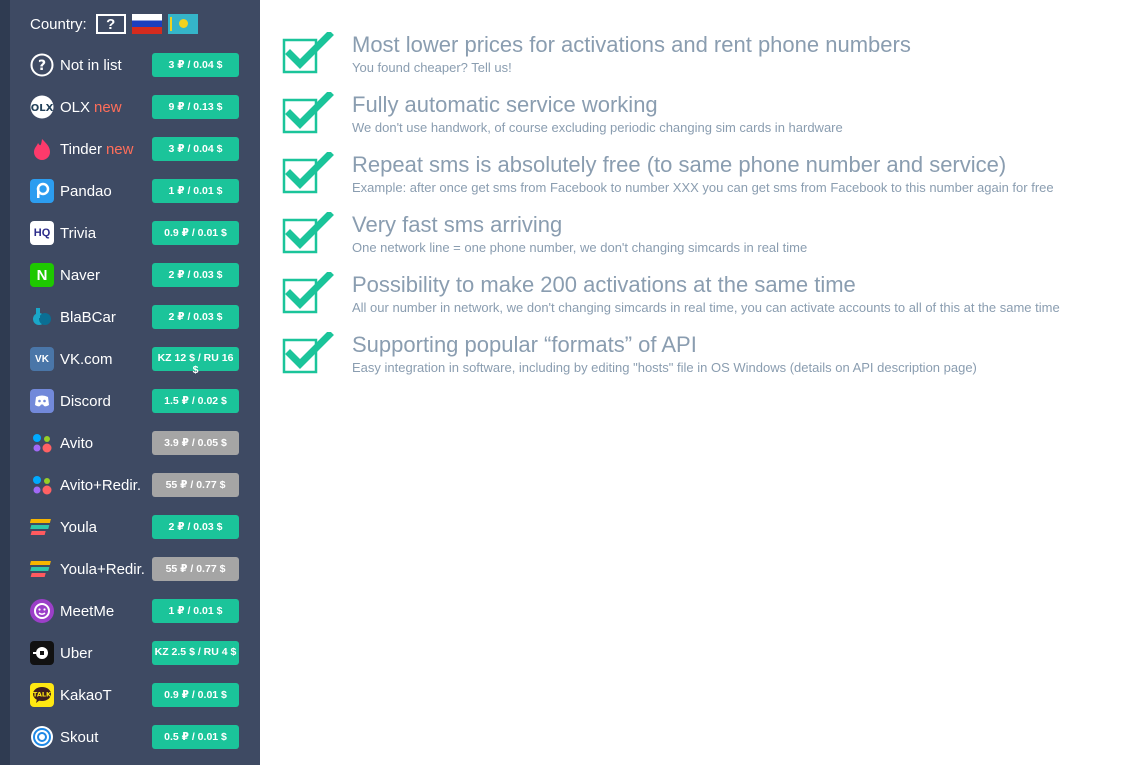 Image resolution: width=1145 pixels, height=765 pixels. I want to click on blablacar-icon, so click(42, 317).